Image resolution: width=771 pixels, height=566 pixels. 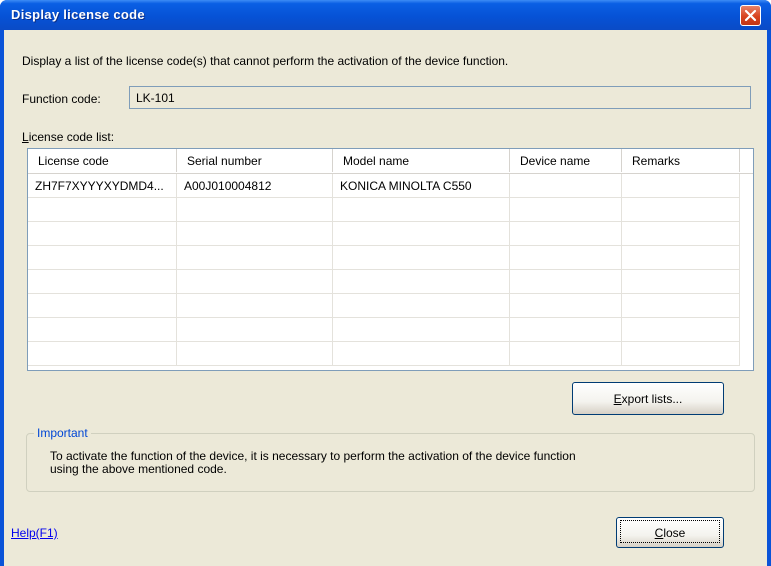 What do you see at coordinates (385, 15) in the screenshot?
I see `title-bar: Display license code` at bounding box center [385, 15].